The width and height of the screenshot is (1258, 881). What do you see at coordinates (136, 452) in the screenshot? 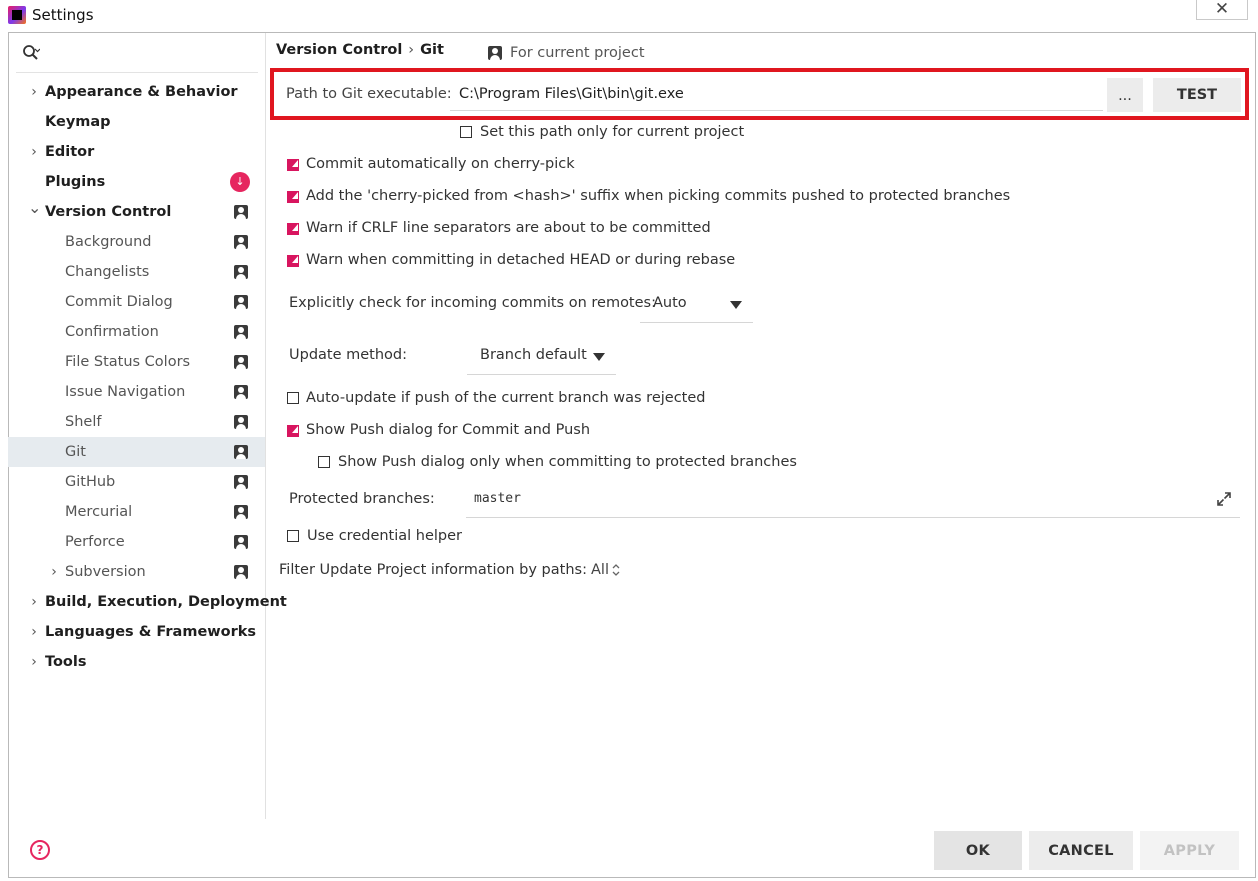
I see `sidebar-item-git: Git` at bounding box center [136, 452].